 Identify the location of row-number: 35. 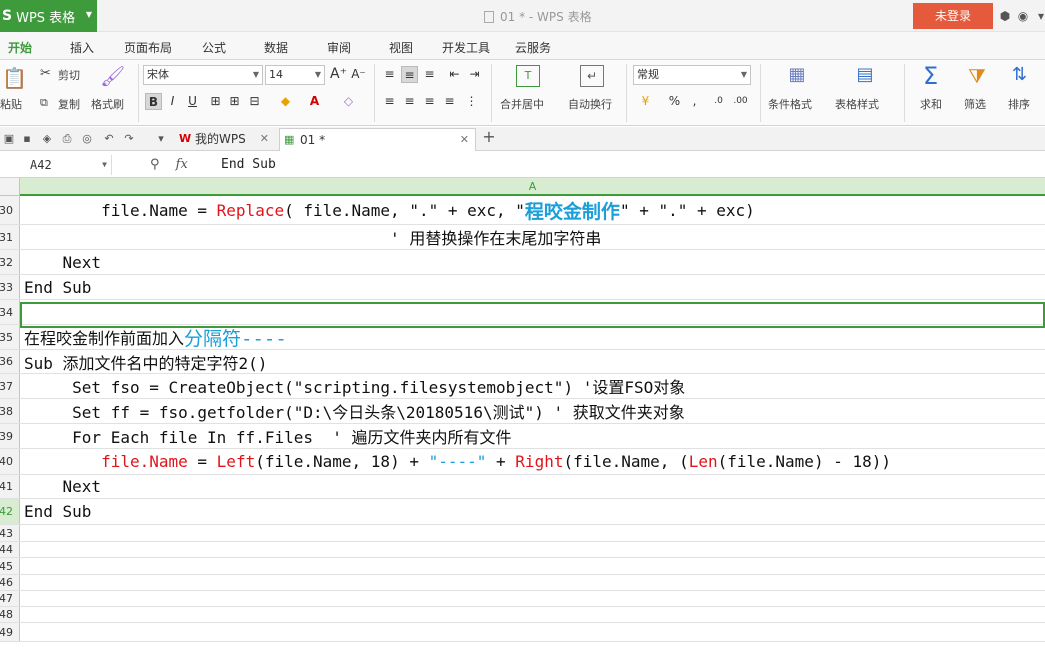
(10, 337).